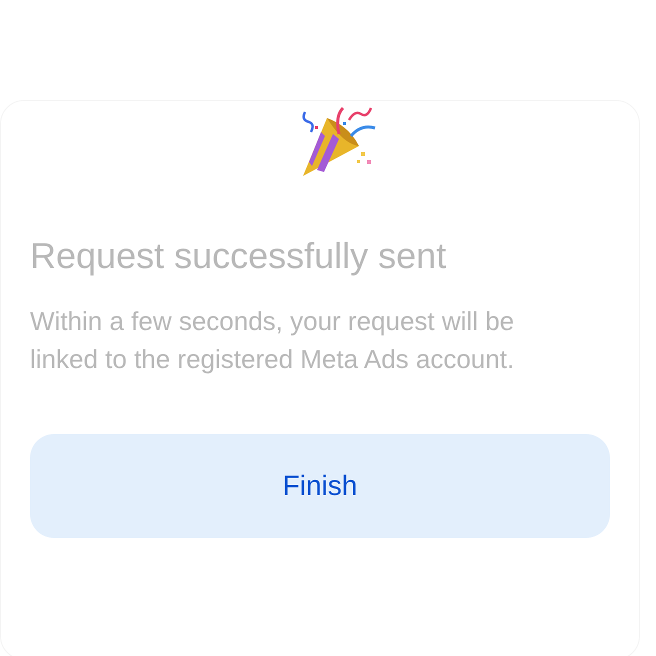 This screenshot has width=656, height=656. What do you see at coordinates (239, 256) in the screenshot?
I see `dialog-title: Request successfully sent` at bounding box center [239, 256].